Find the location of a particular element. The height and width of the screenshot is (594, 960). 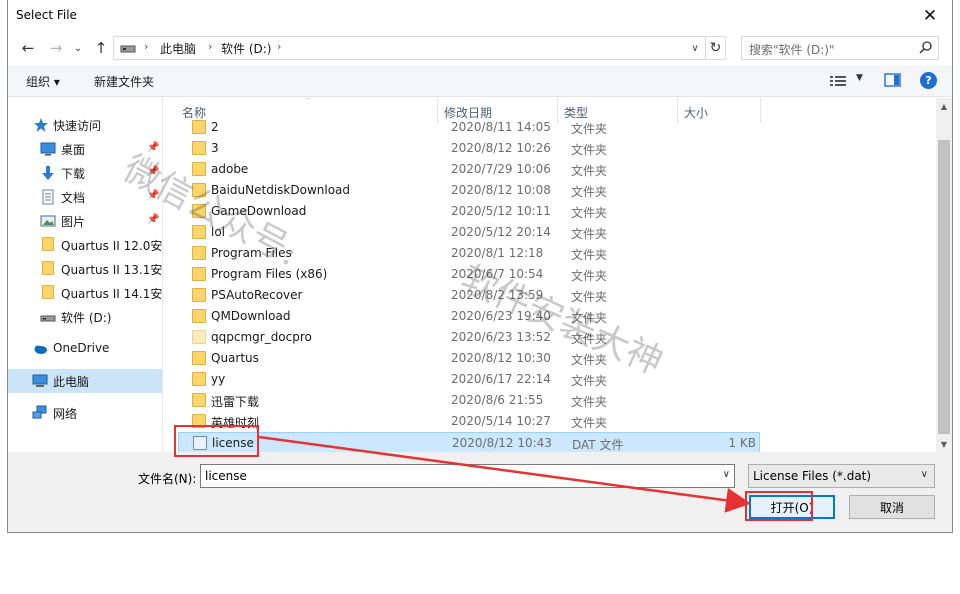

forward-button: → is located at coordinates (56, 48).